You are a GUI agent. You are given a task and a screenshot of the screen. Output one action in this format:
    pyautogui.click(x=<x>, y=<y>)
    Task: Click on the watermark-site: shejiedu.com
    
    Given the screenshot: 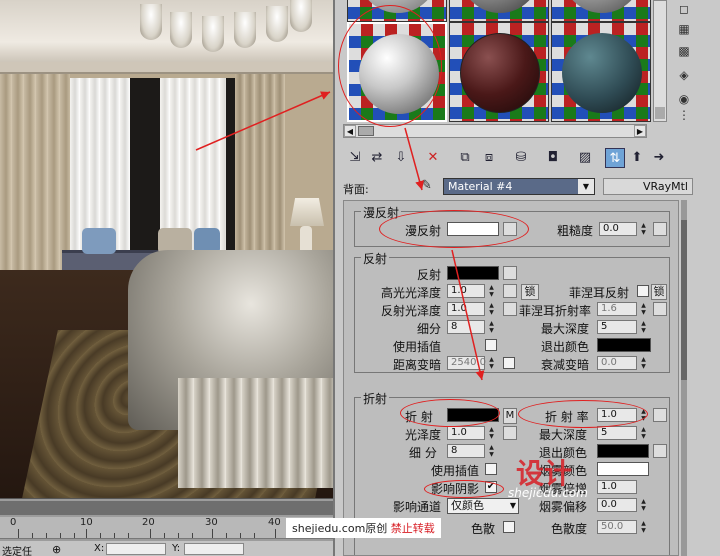 What is the action you would take?
    pyautogui.click(x=329, y=528)
    